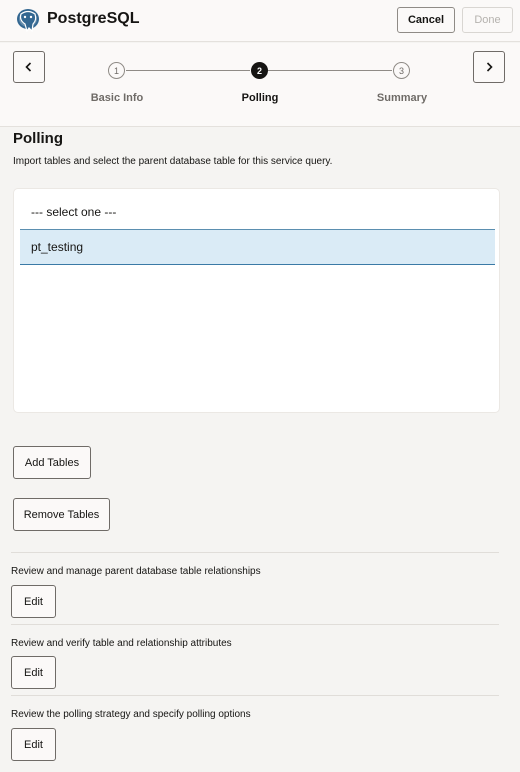  I want to click on done-button: Done, so click(487, 20).